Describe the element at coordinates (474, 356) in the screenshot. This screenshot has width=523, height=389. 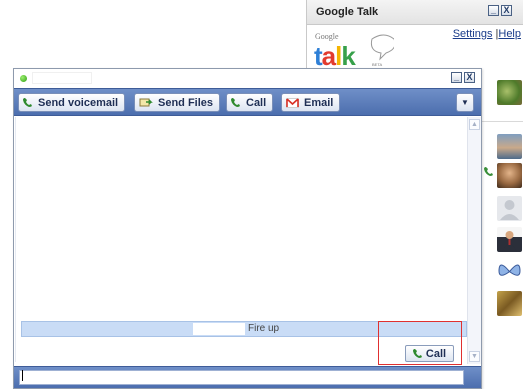
I see `scroll-down-arrow-icon: ▼` at that location.